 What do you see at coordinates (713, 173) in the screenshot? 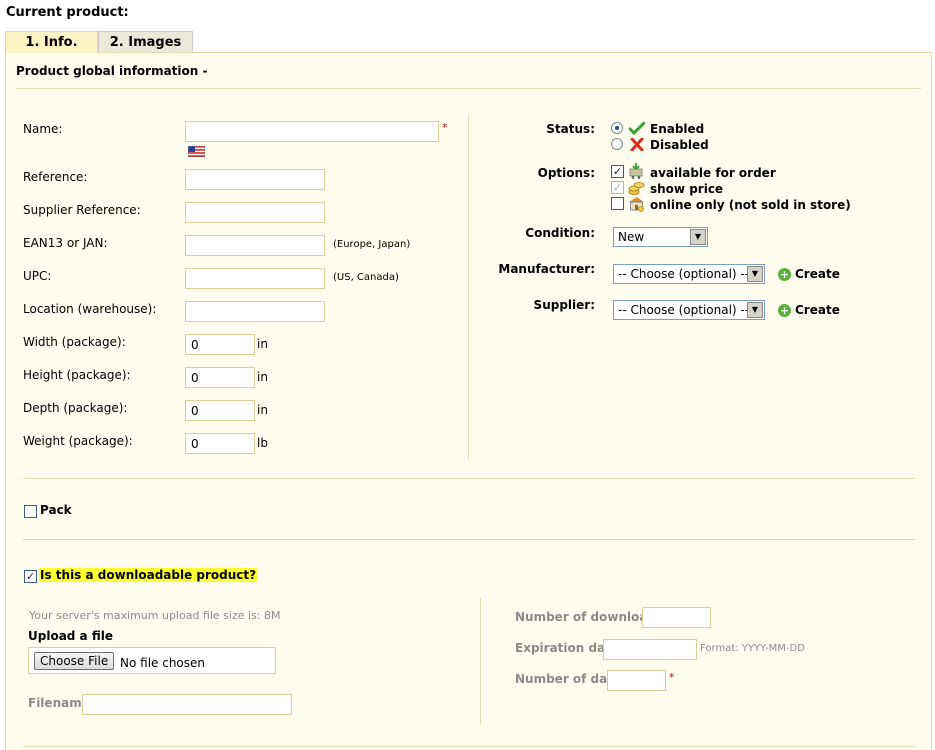
I see `available-for-order-label: available for order` at bounding box center [713, 173].